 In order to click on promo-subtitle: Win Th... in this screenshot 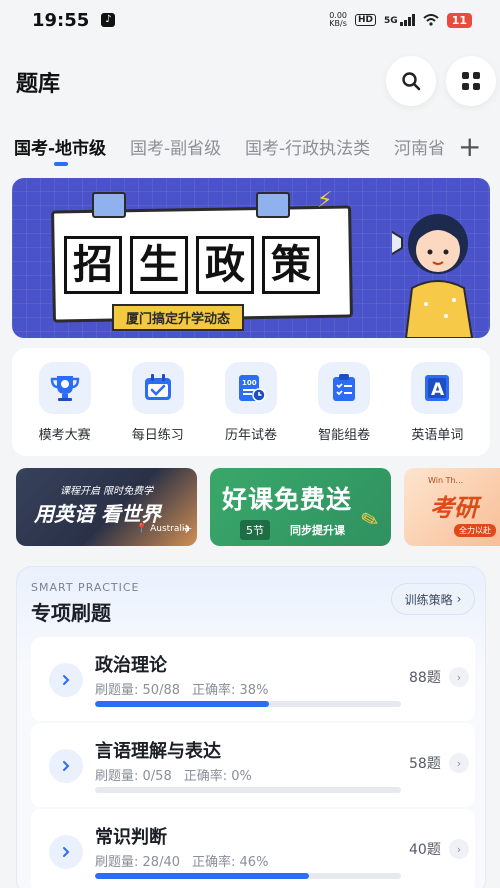, I will do `click(446, 480)`.